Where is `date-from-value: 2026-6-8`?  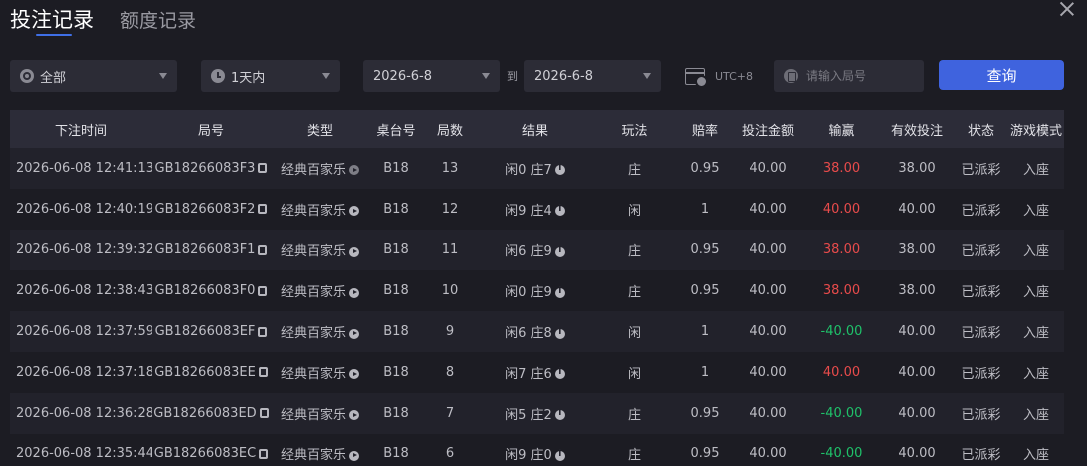
date-from-value: 2026-6-8 is located at coordinates (403, 76).